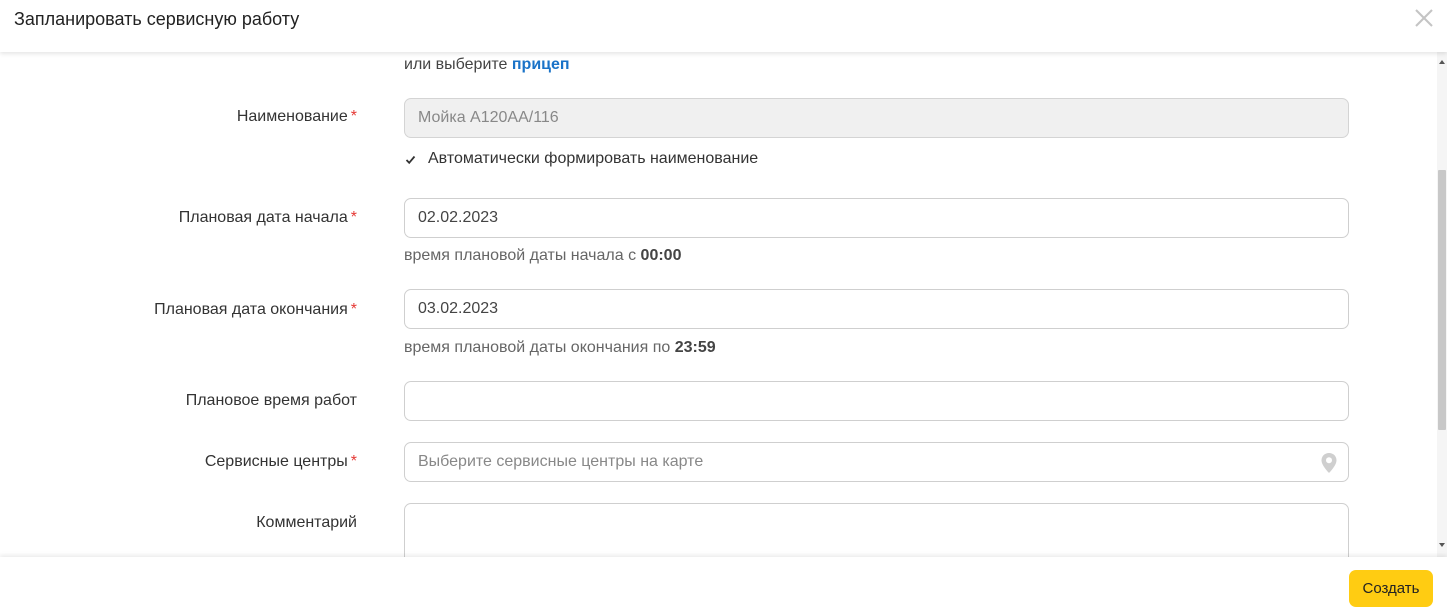 The image size is (1447, 612). Describe the element at coordinates (537, 347) in the screenshot. I see `end-hint-text: время плановой даты окончания по` at that location.